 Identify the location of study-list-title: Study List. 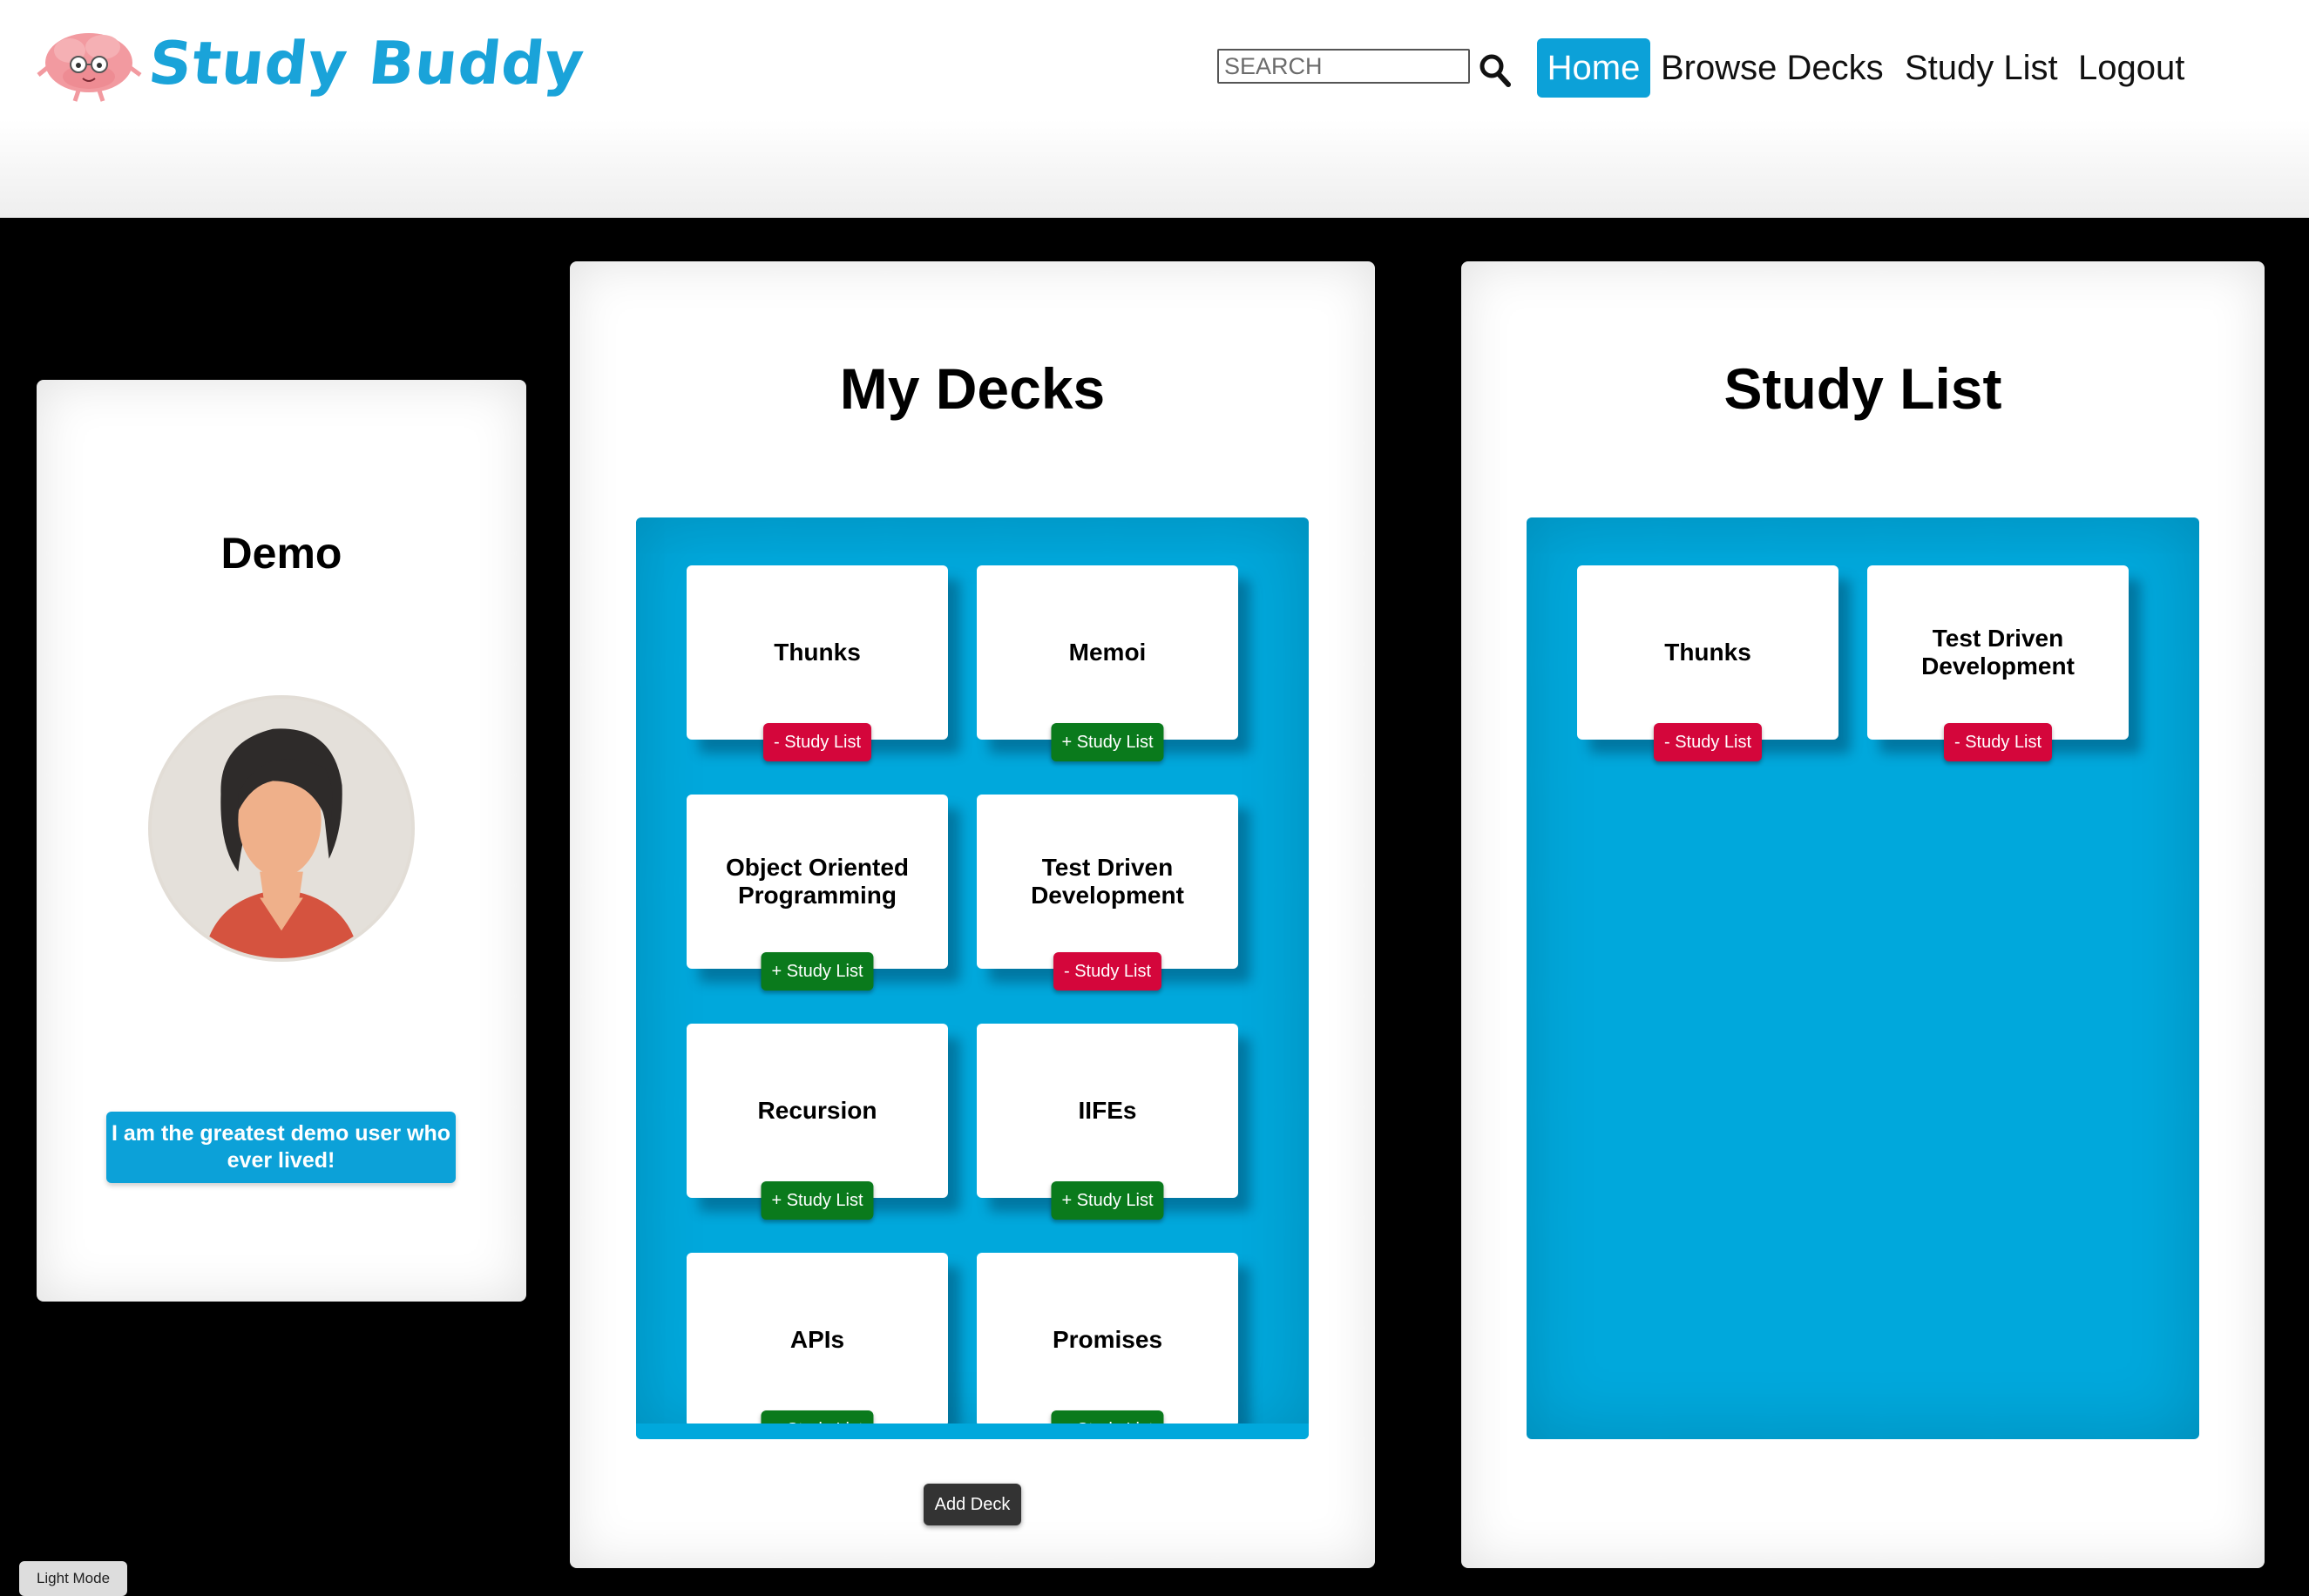
(1863, 388).